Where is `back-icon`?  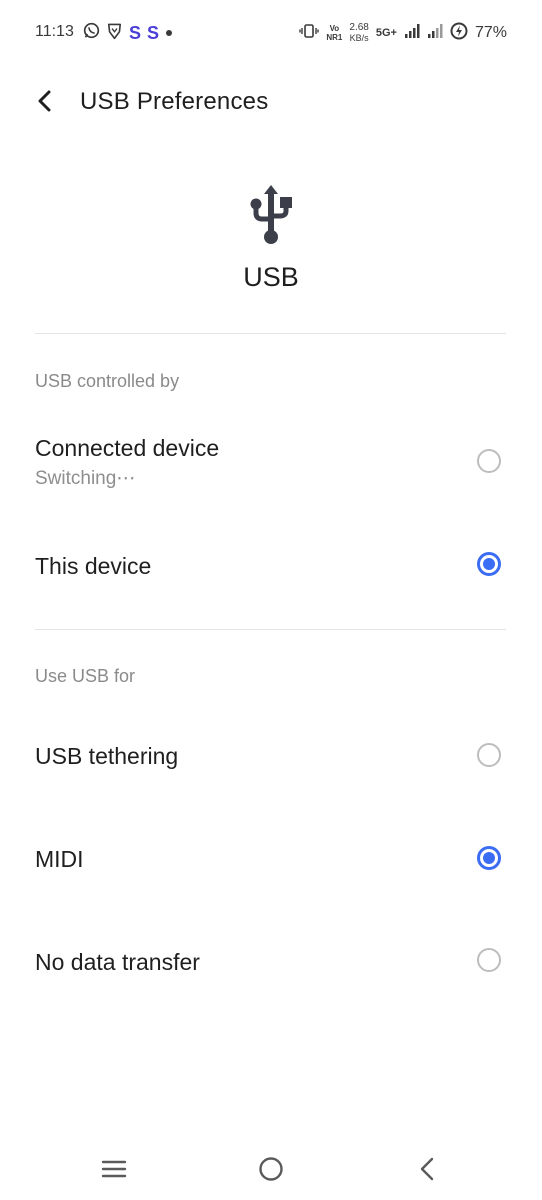 back-icon is located at coordinates (427, 1171).